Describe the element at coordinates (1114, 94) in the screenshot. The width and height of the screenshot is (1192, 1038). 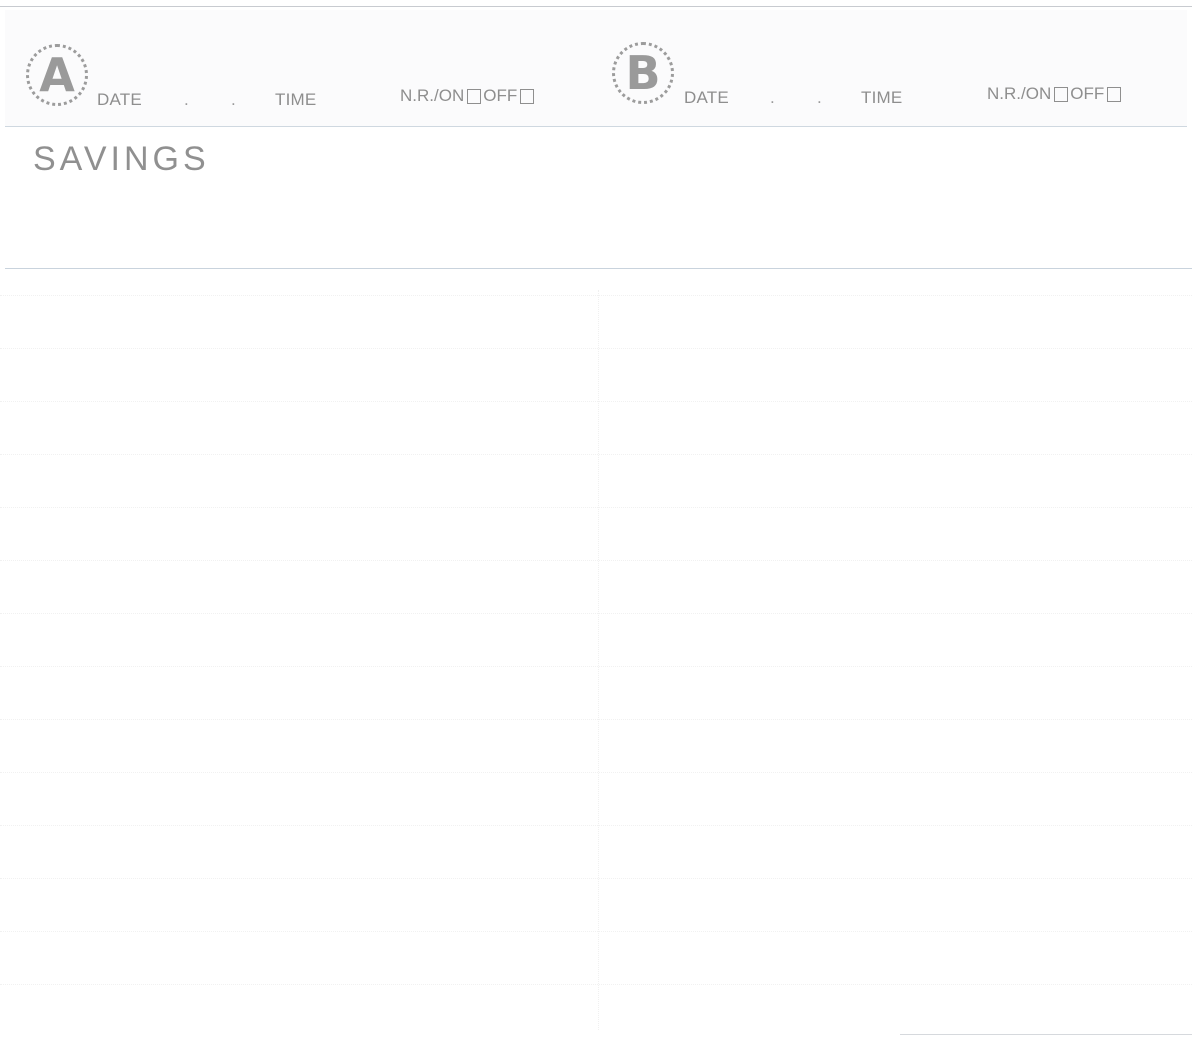
I see `off-checkbox-b` at that location.